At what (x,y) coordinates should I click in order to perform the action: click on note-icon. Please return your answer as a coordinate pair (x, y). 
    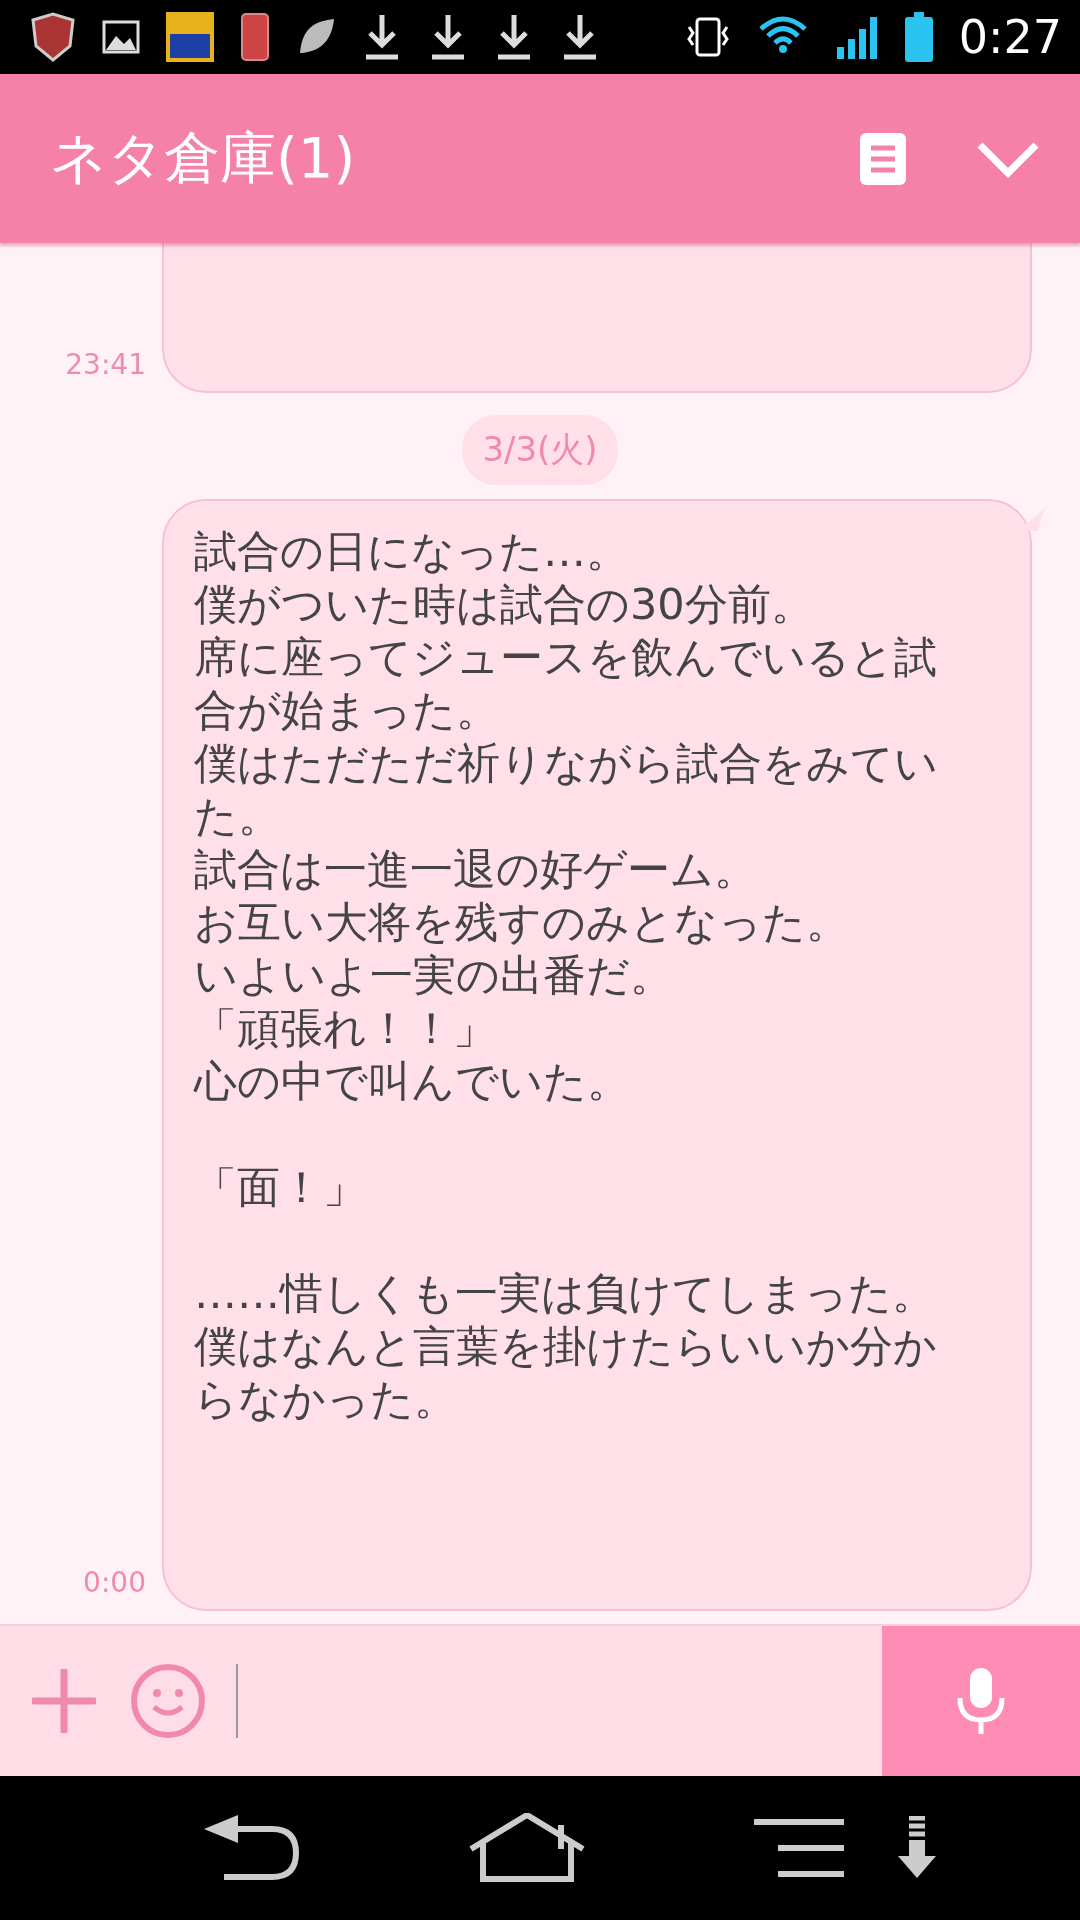
    Looking at the image, I should click on (883, 158).